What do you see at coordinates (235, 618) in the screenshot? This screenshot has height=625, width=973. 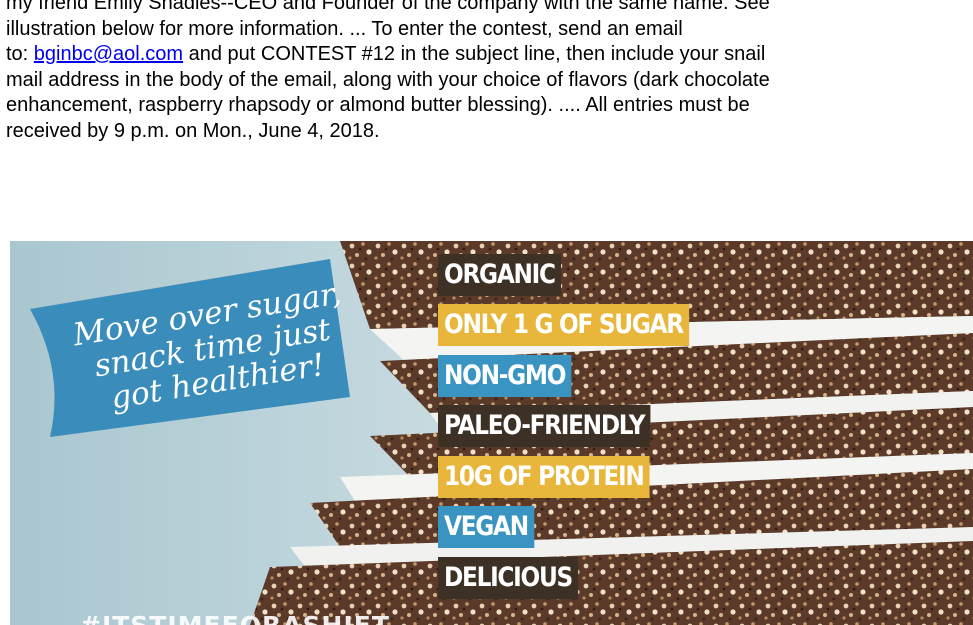 I see `hashtag: #ITSTIMEFORASHIFT` at bounding box center [235, 618].